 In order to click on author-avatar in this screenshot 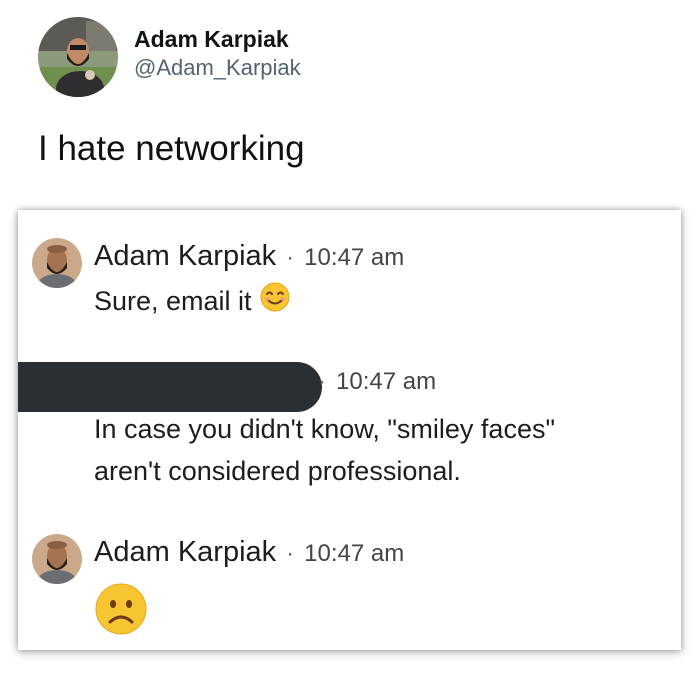, I will do `click(78, 57)`.